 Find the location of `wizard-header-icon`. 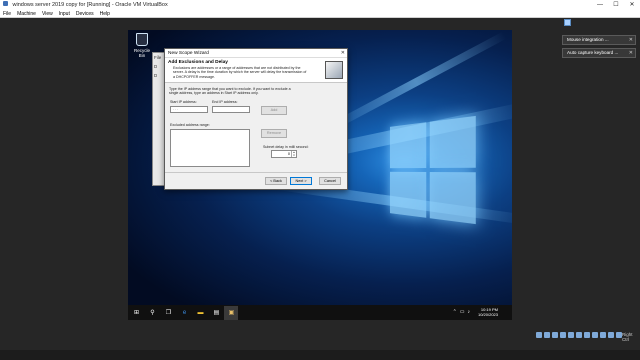

wizard-header-icon is located at coordinates (334, 70).